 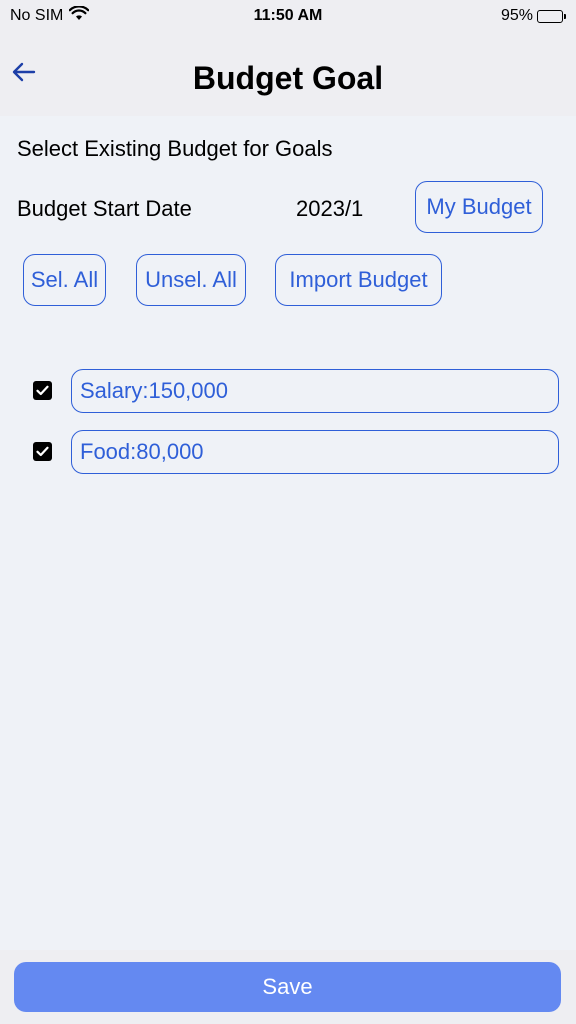 What do you see at coordinates (315, 391) in the screenshot?
I see `budget-item-field: Salary:150,000` at bounding box center [315, 391].